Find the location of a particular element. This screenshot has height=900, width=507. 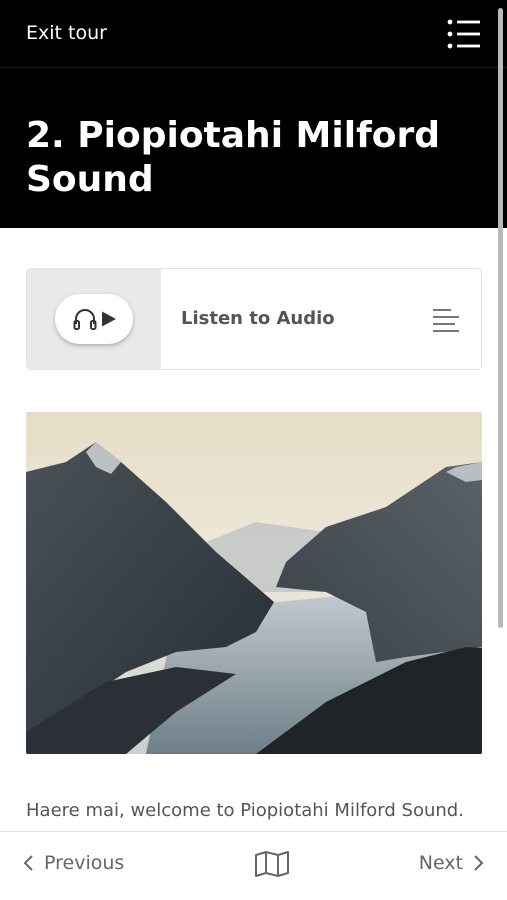

audio-player: Listen to Audio is located at coordinates (254, 319).